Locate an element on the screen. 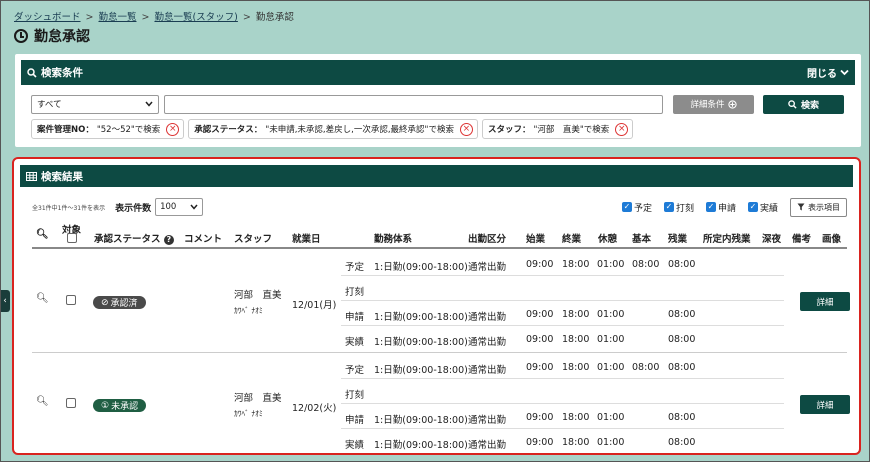 This screenshot has width=870, height=462. search-icon is located at coordinates (32, 72).